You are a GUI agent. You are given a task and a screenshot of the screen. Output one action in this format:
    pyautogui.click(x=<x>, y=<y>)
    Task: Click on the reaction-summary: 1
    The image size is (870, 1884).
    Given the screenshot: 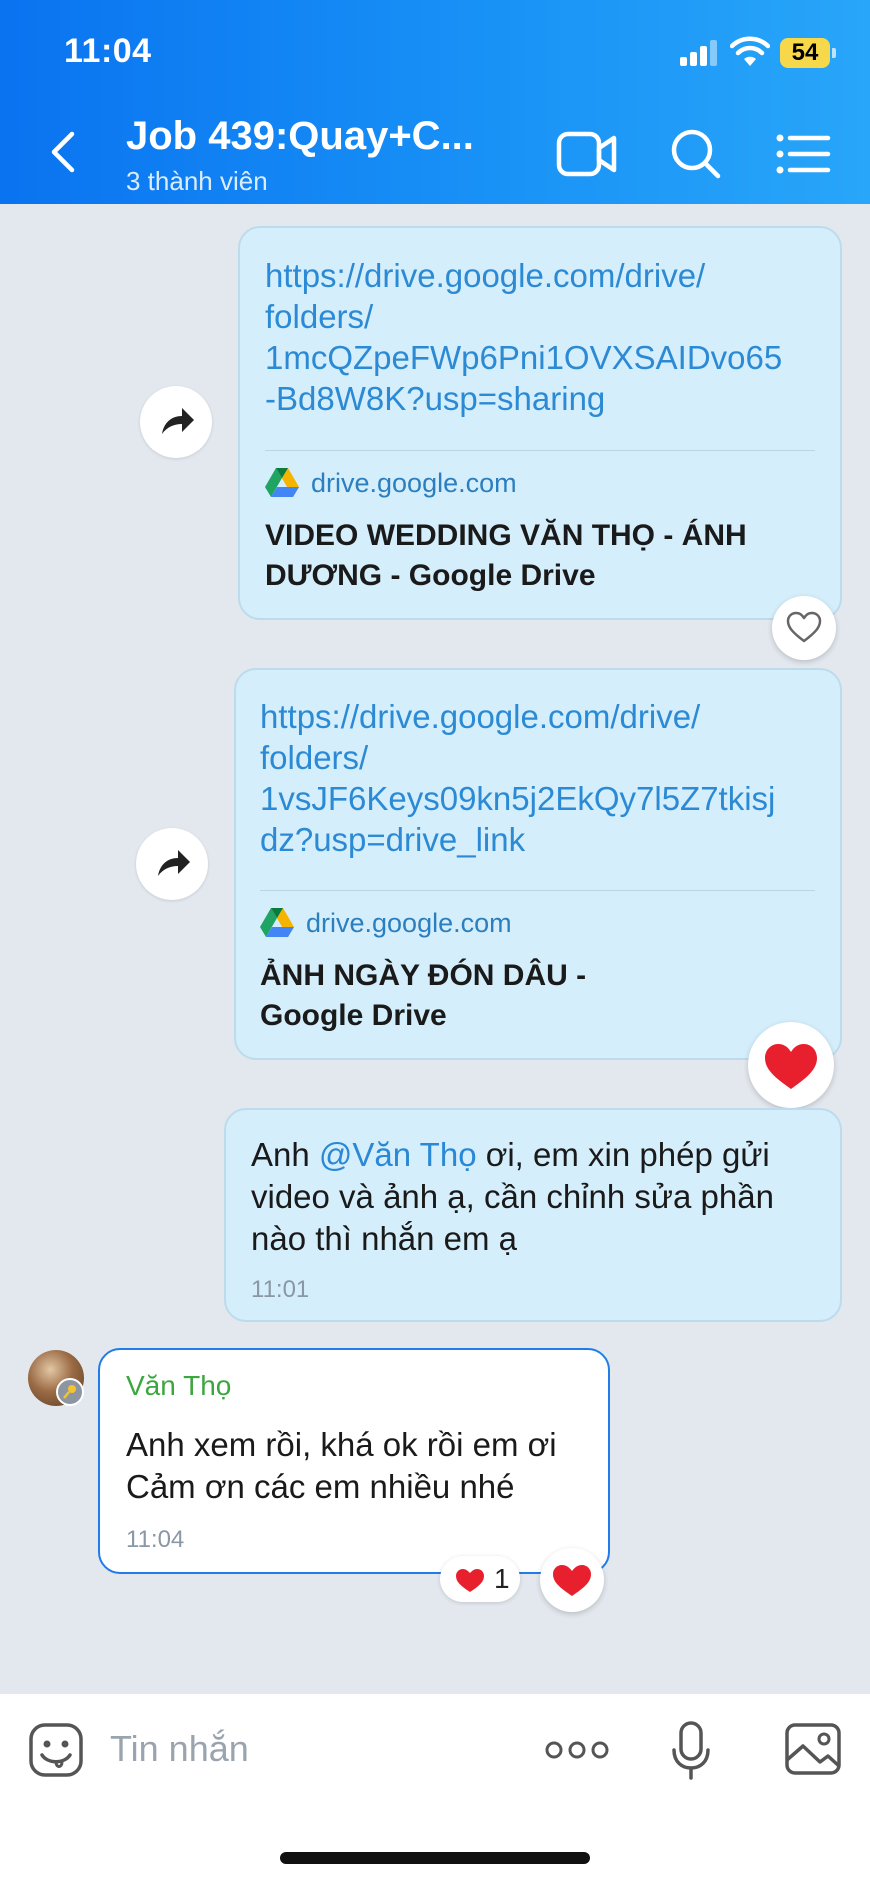 What is the action you would take?
    pyautogui.click(x=480, y=1579)
    